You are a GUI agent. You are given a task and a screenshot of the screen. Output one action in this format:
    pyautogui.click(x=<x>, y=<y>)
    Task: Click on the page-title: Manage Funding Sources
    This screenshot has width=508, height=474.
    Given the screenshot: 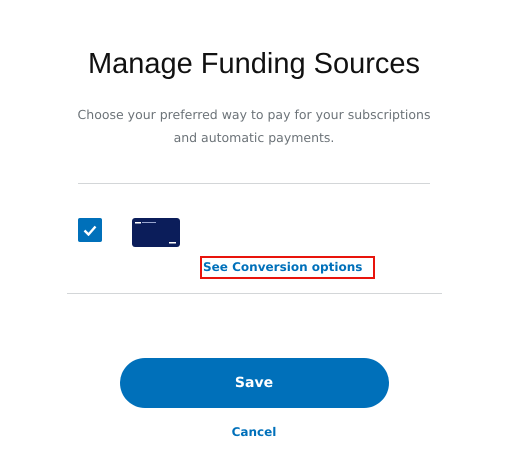 What is the action you would take?
    pyautogui.click(x=254, y=64)
    